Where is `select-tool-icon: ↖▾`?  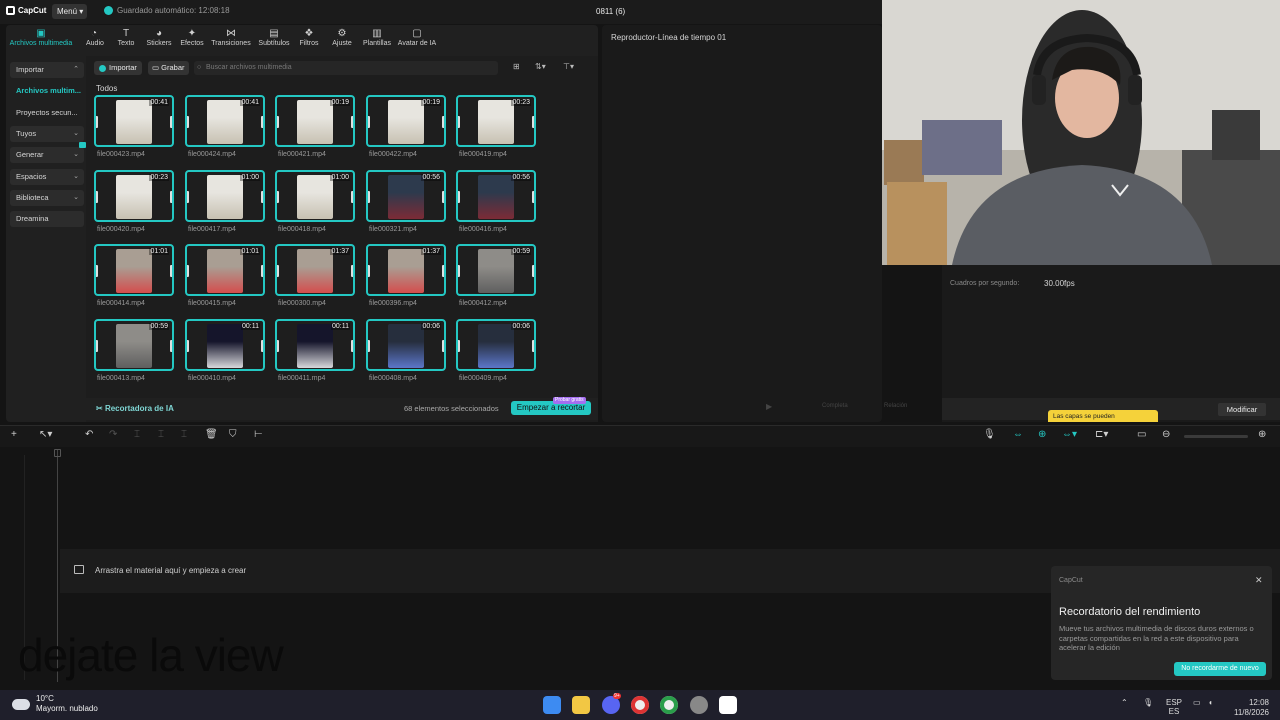 select-tool-icon: ↖▾ is located at coordinates (45, 434).